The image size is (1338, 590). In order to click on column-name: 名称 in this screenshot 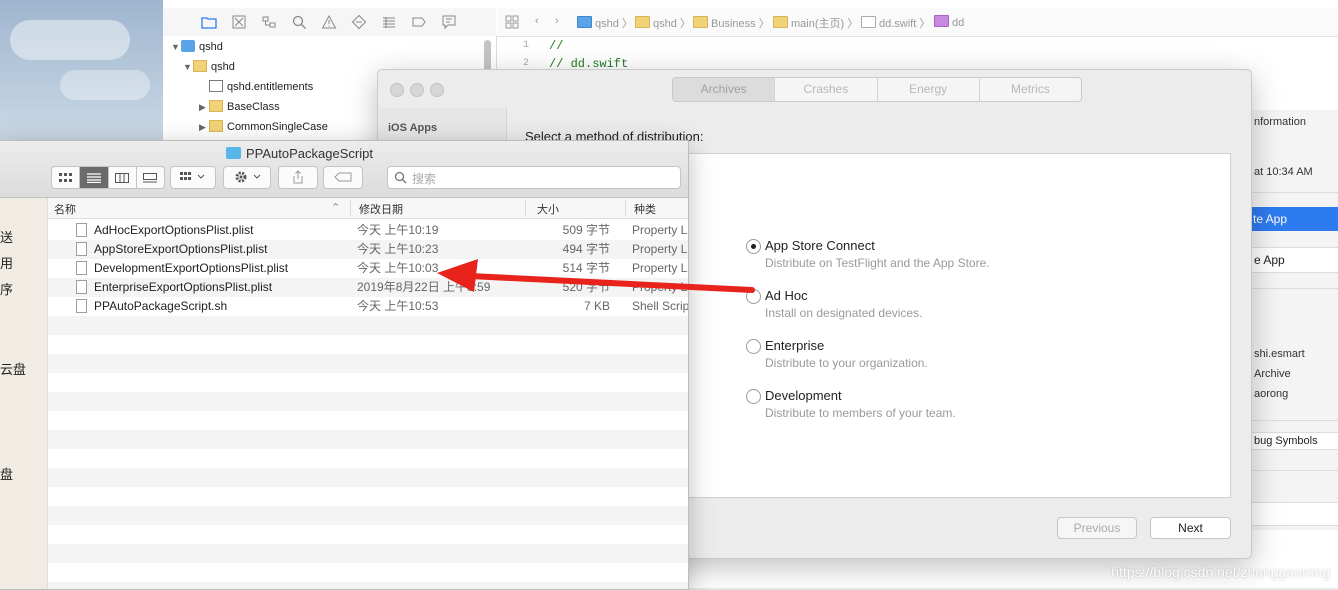, I will do `click(65, 209)`.